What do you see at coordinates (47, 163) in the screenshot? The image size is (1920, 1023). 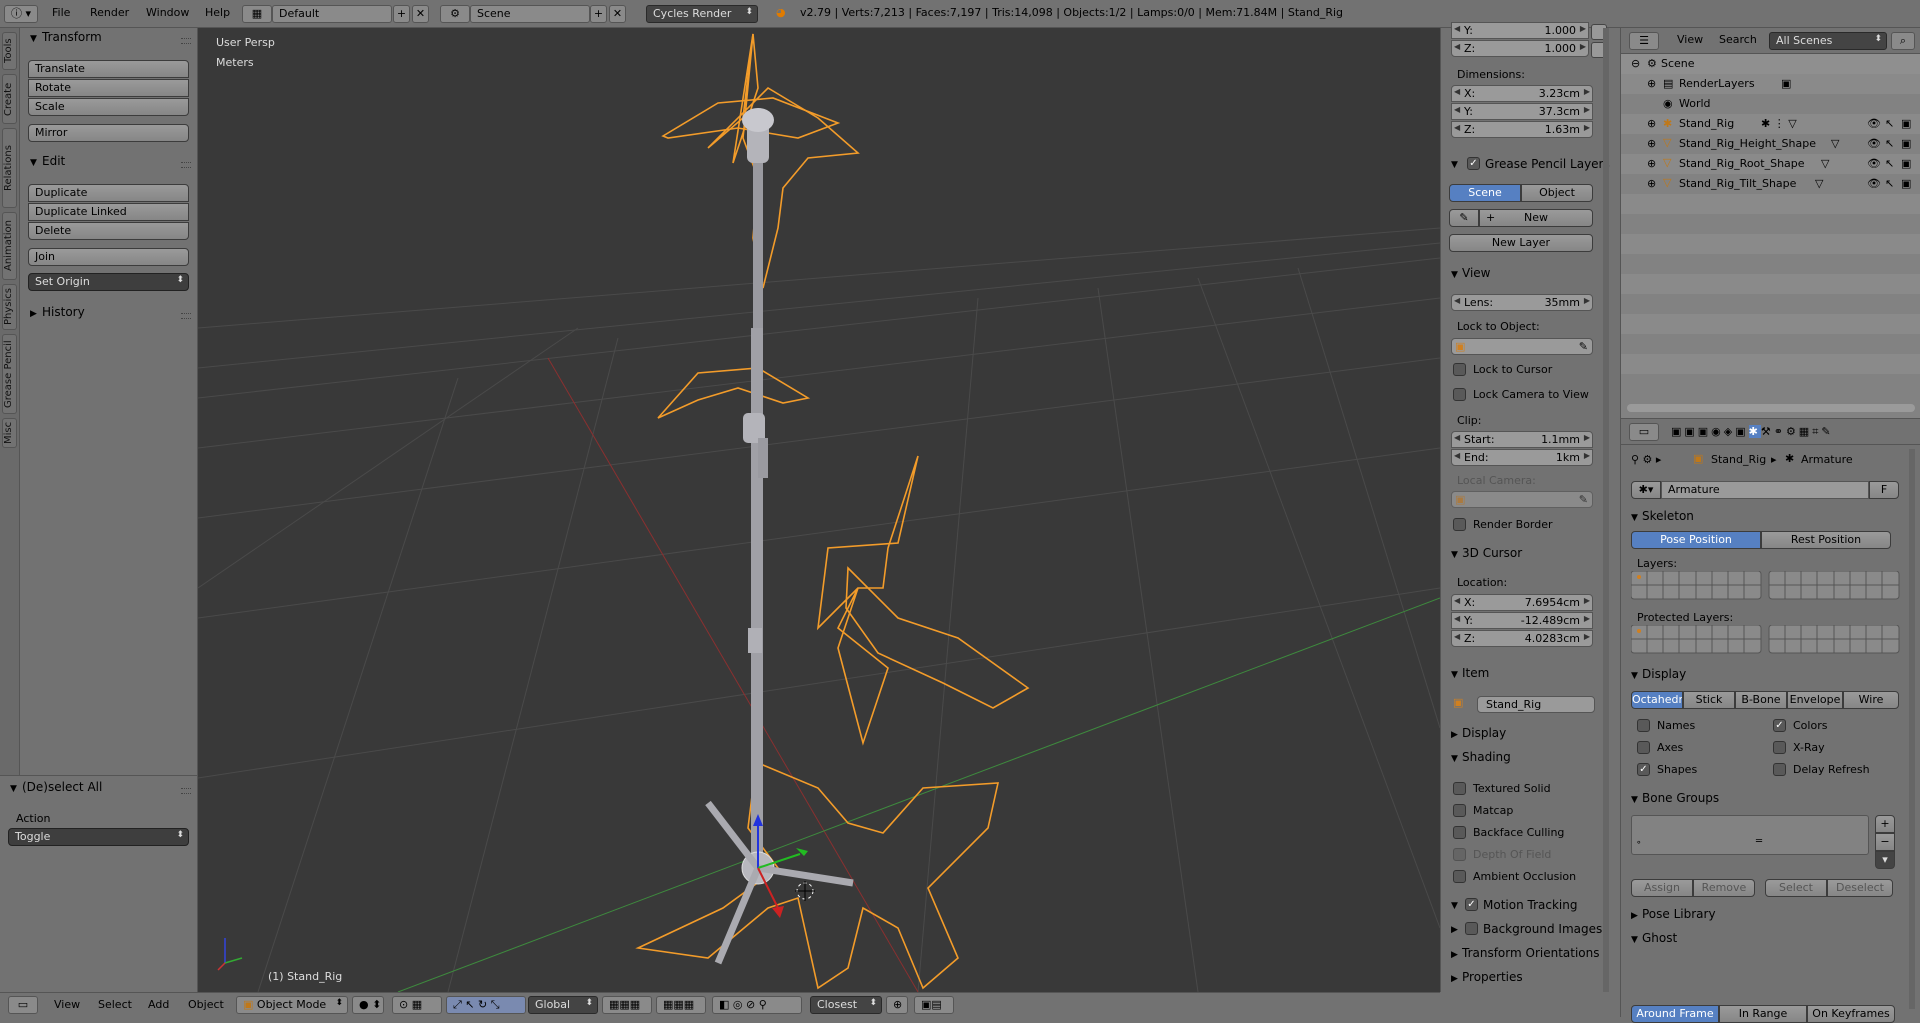 I see `edit-panel-header: ▼ Edit` at bounding box center [47, 163].